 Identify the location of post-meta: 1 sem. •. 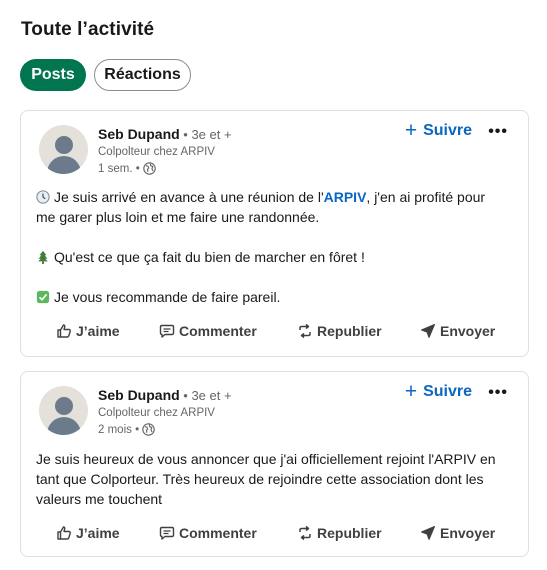
(127, 168).